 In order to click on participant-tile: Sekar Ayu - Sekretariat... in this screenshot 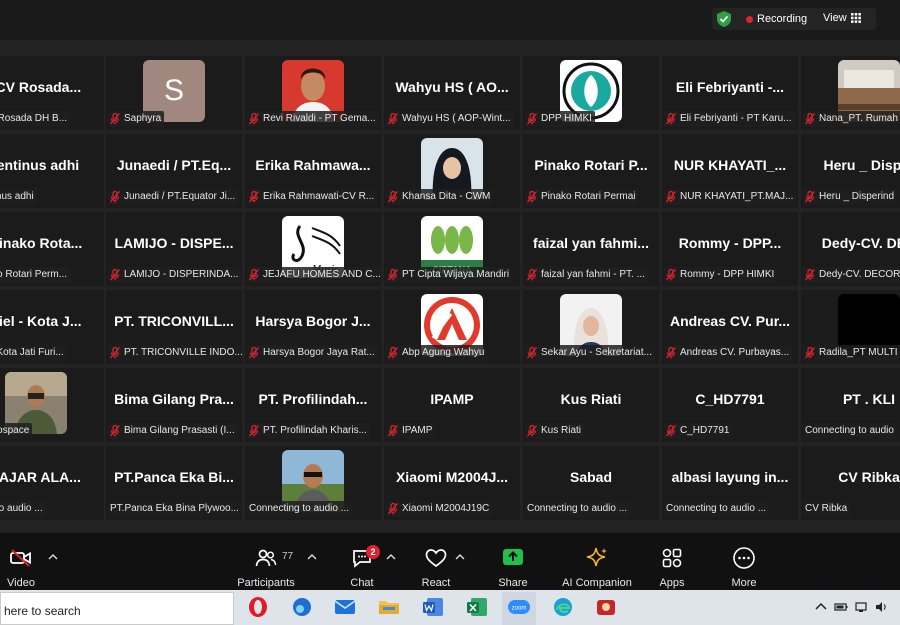, I will do `click(591, 327)`.